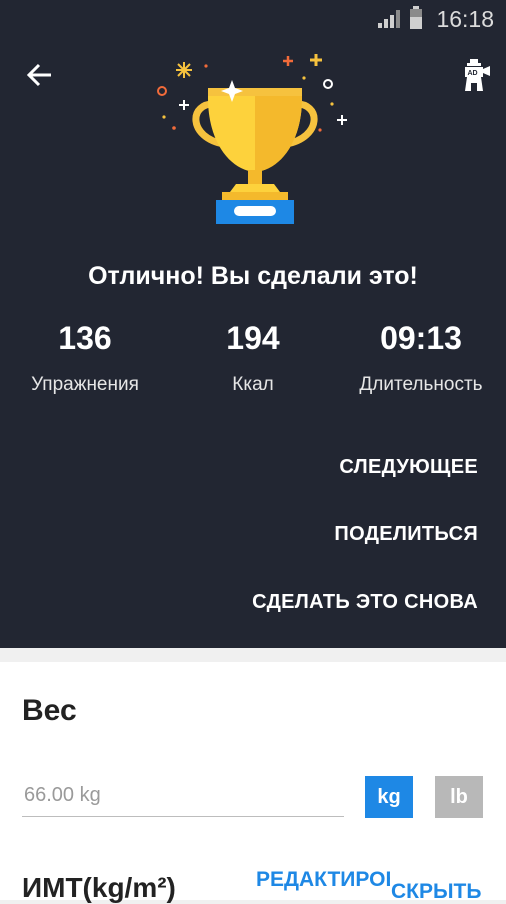  Describe the element at coordinates (389, 19) in the screenshot. I see `signal-icon` at that location.